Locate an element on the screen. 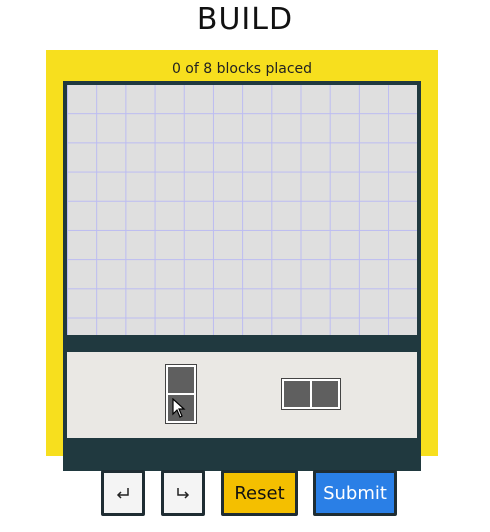 This screenshot has height=532, width=490. page-title: BUILD is located at coordinates (245, 19).